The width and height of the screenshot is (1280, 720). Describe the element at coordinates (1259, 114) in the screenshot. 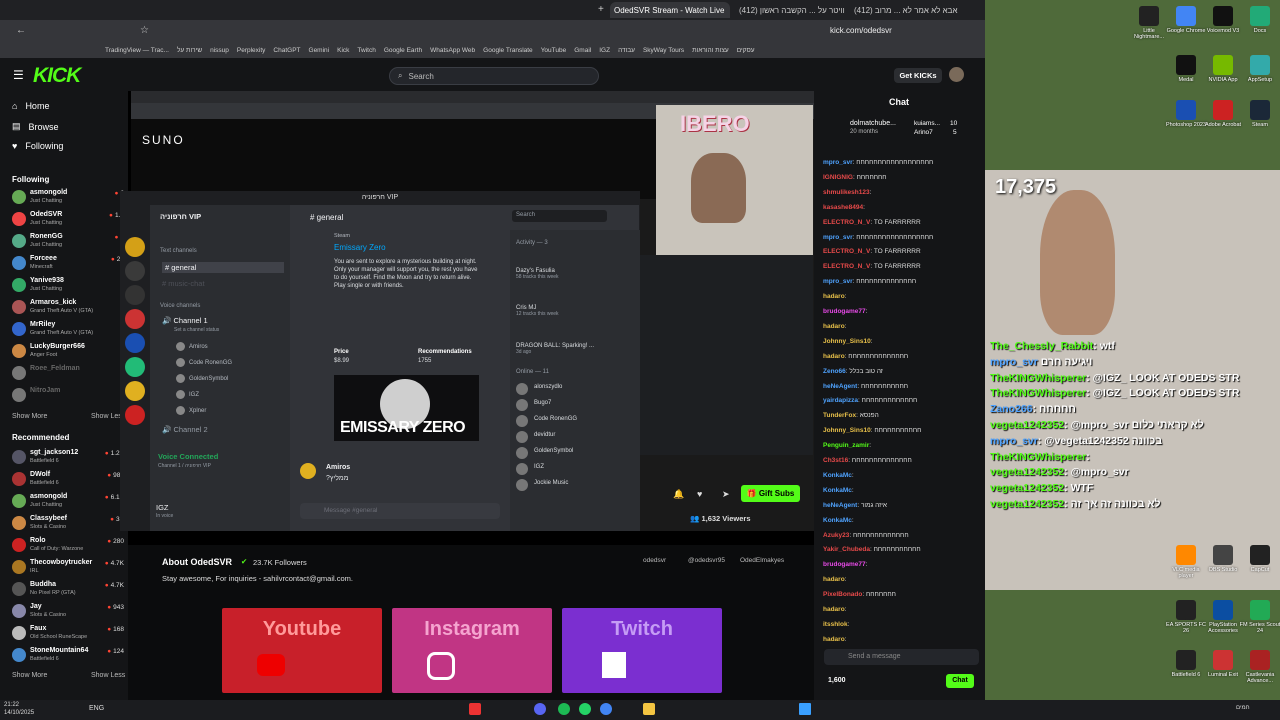

I see `desktop-shortcut: Steam` at that location.